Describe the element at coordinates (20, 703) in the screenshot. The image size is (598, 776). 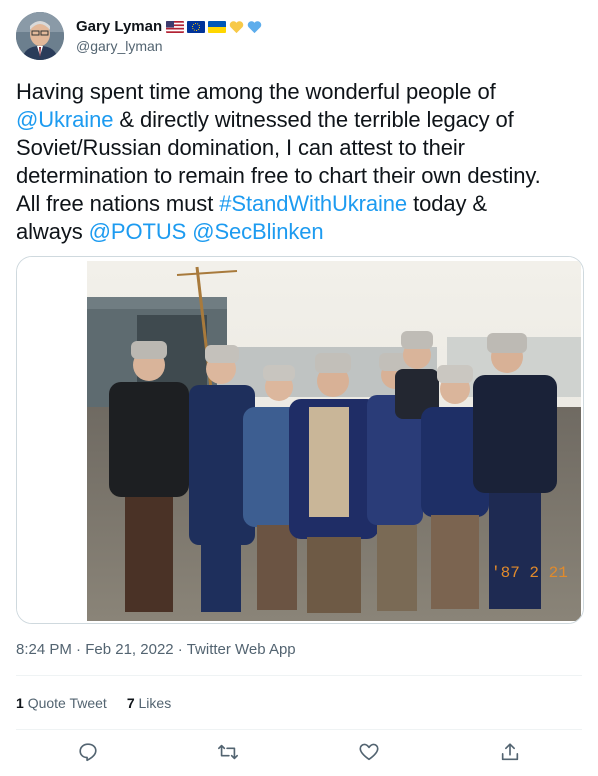
I see `quote-count: 1` at that location.